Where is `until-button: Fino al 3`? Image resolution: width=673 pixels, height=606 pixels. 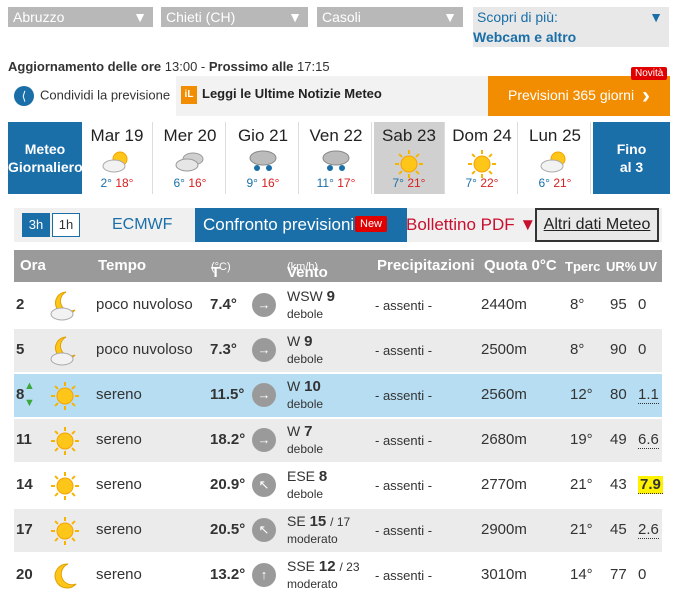 until-button: Fino al 3 is located at coordinates (631, 158).